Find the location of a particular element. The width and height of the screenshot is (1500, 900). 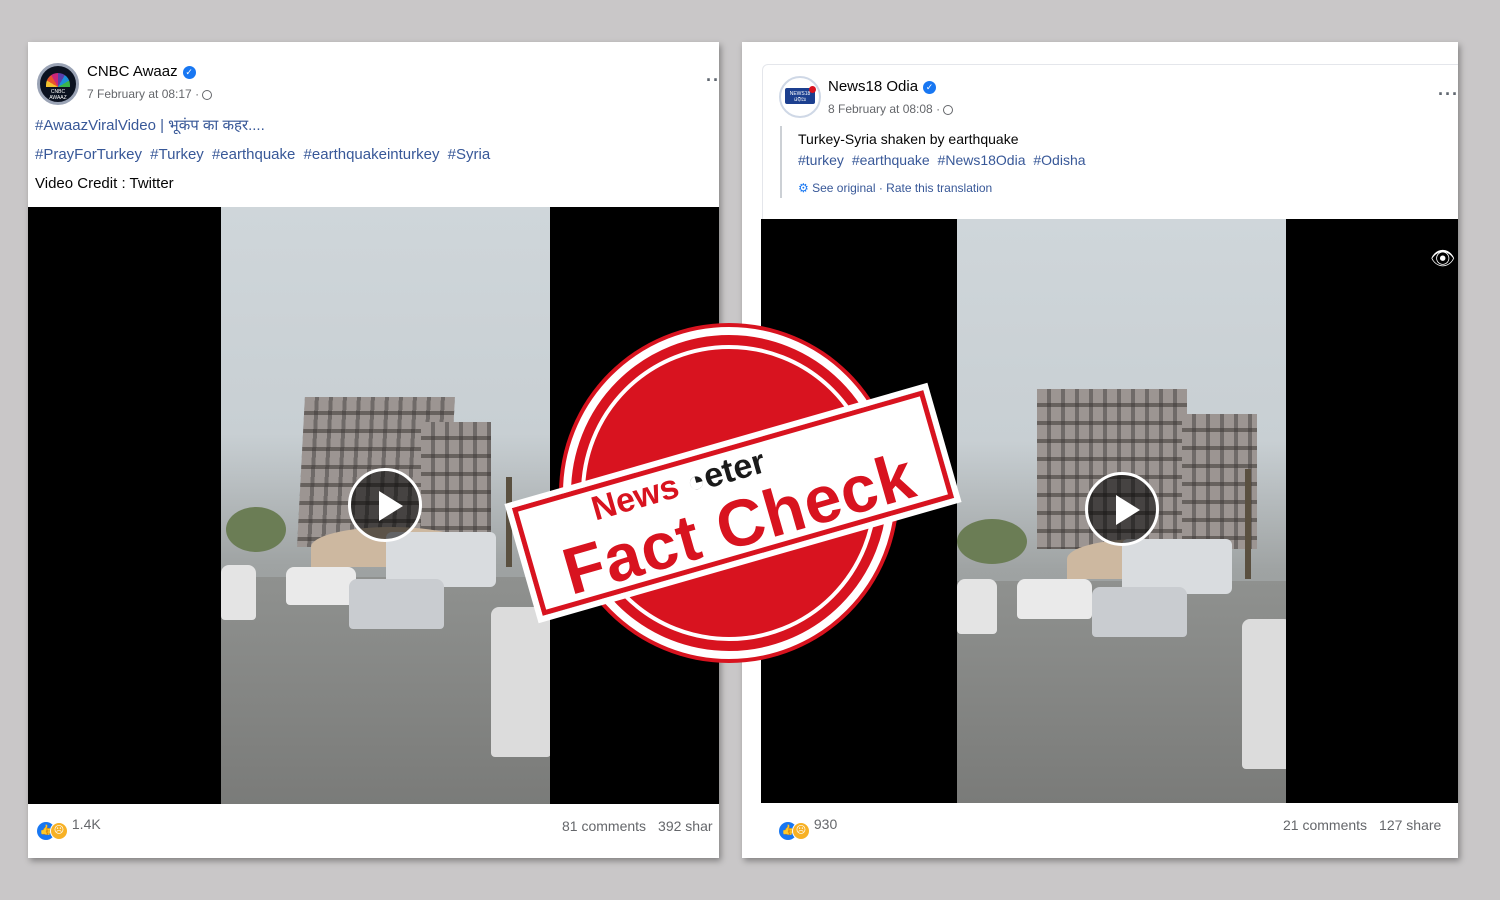

page-avatar: NEWS18 ଓଡ଼ିଆ is located at coordinates (800, 97).